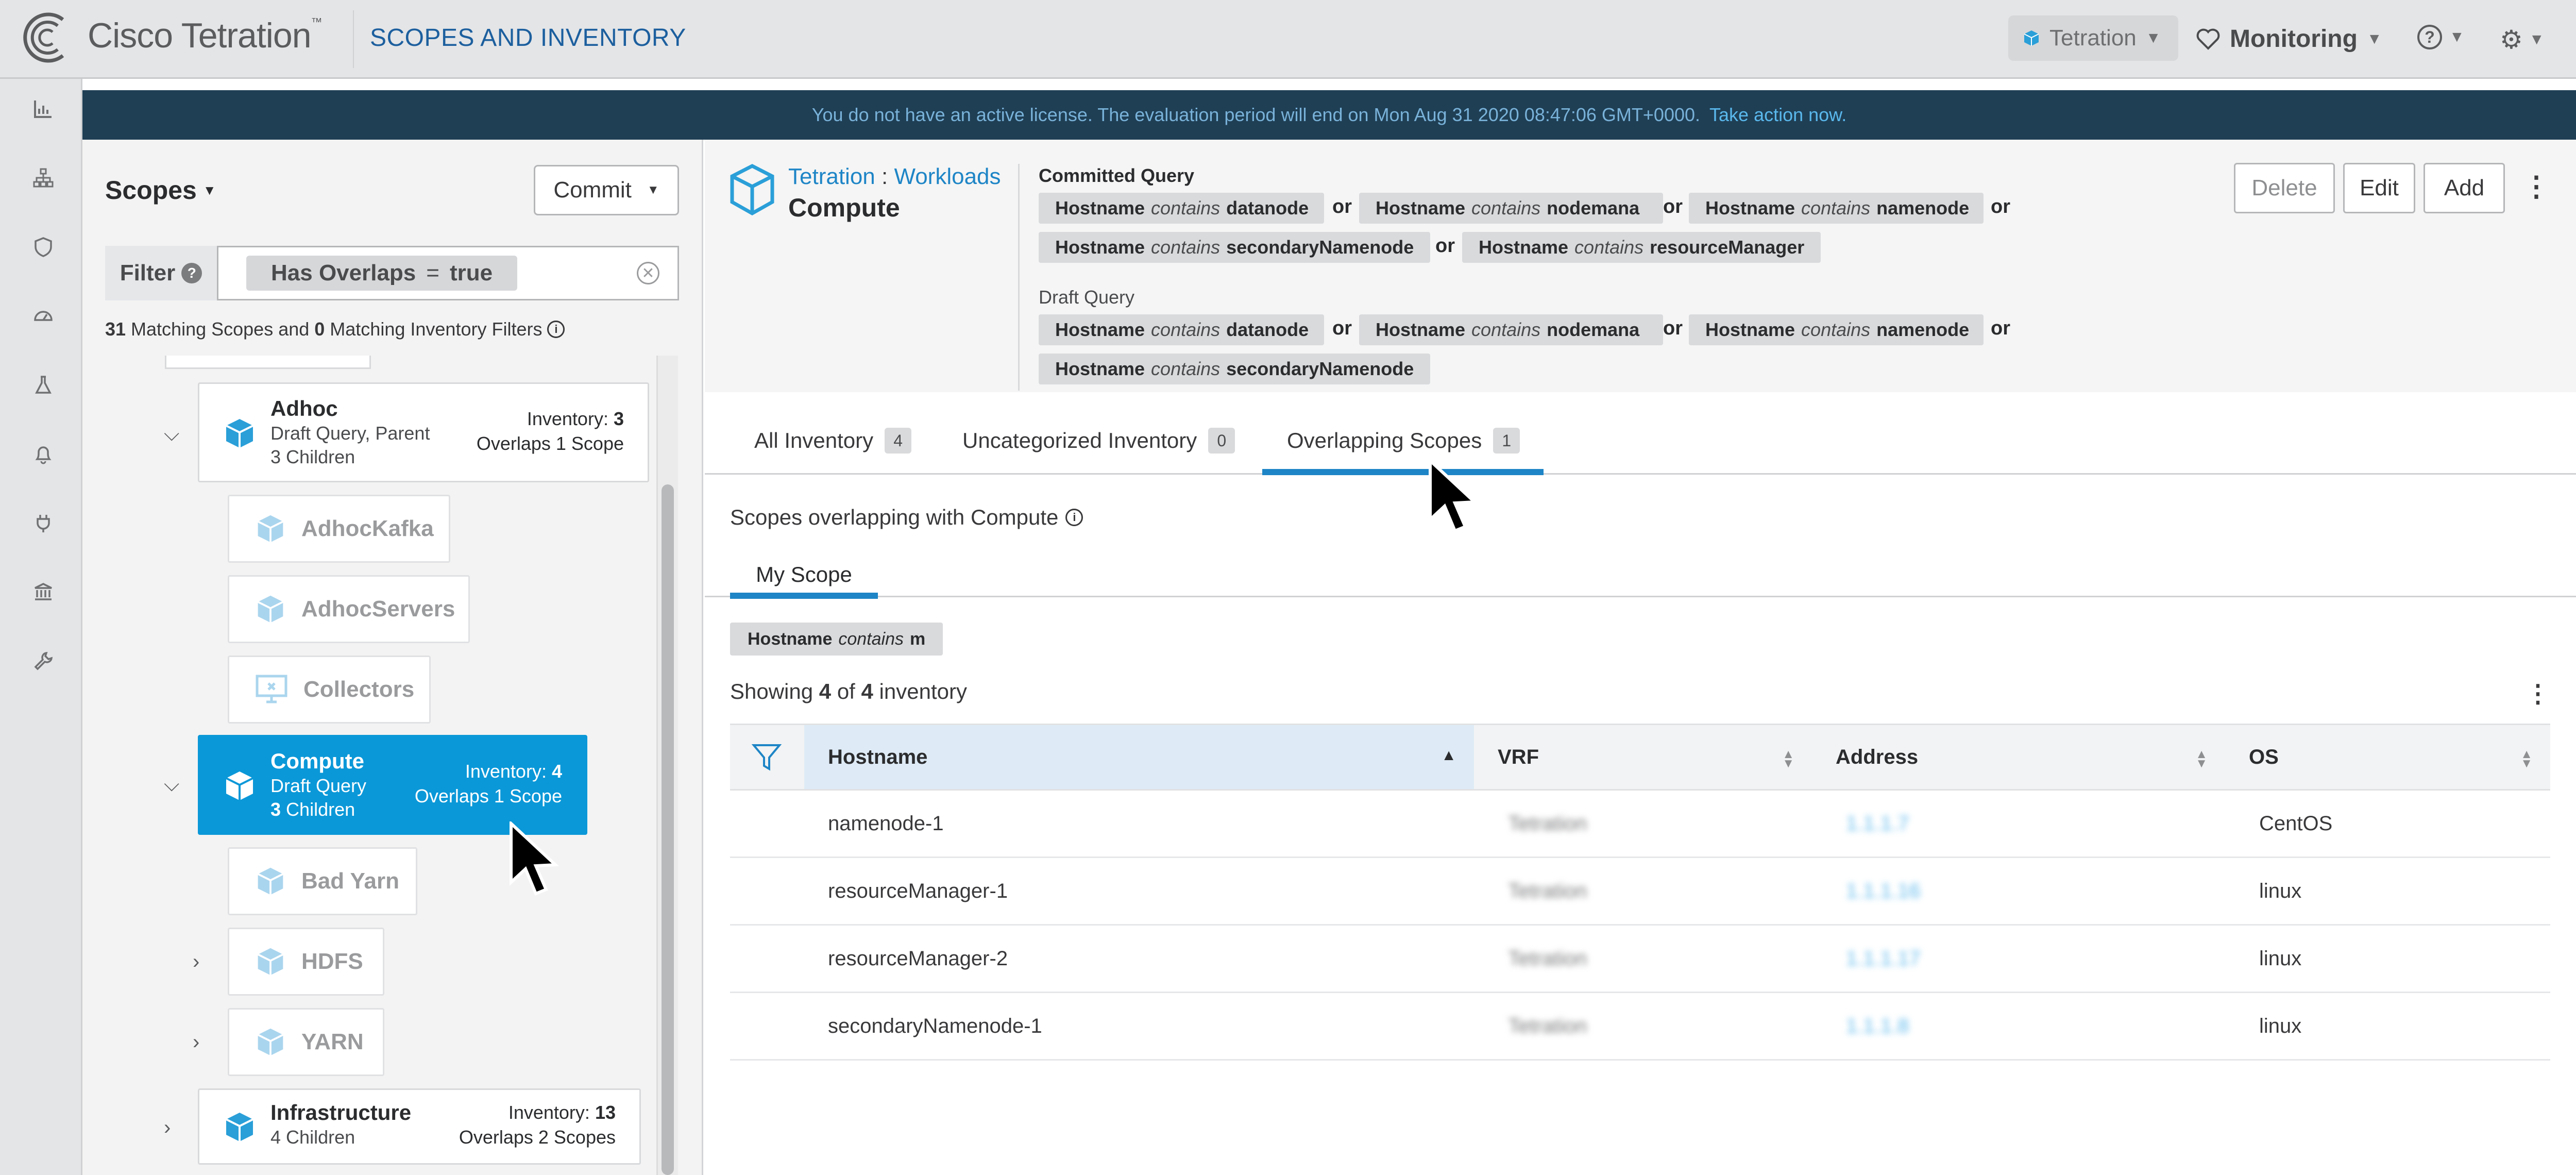  What do you see at coordinates (48, 37) in the screenshot?
I see `tetration-logo-icon` at bounding box center [48, 37].